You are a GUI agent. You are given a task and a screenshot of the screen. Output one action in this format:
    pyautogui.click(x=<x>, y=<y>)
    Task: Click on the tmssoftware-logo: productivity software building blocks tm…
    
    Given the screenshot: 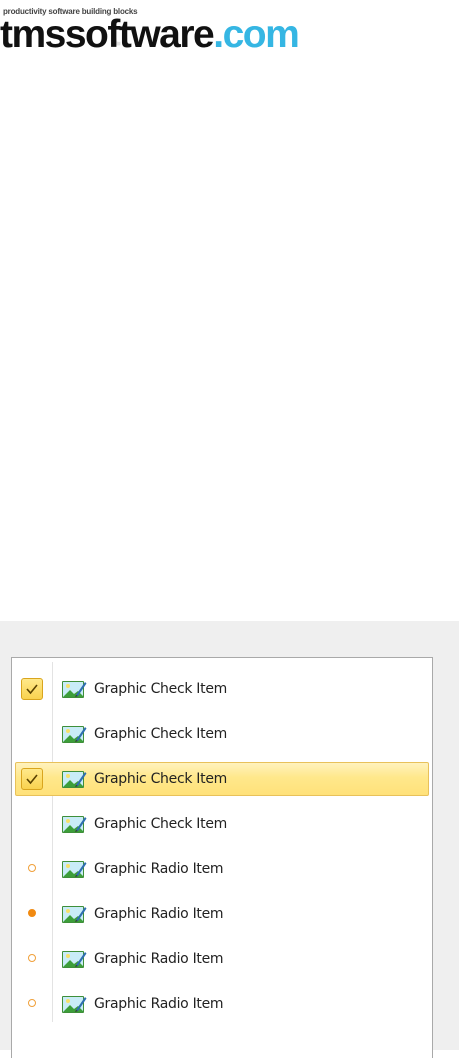 What is the action you would take?
    pyautogui.click(x=165, y=34)
    